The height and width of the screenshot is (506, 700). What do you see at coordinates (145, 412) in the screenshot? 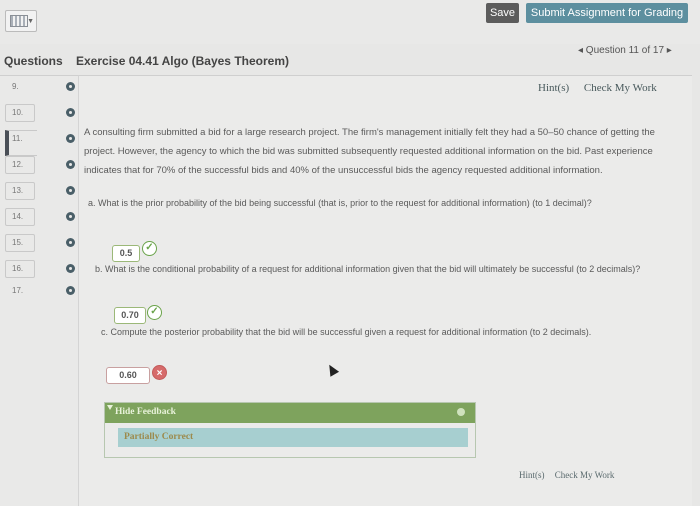
I see `hide-feedback-label: Hide Feedback` at bounding box center [145, 412].